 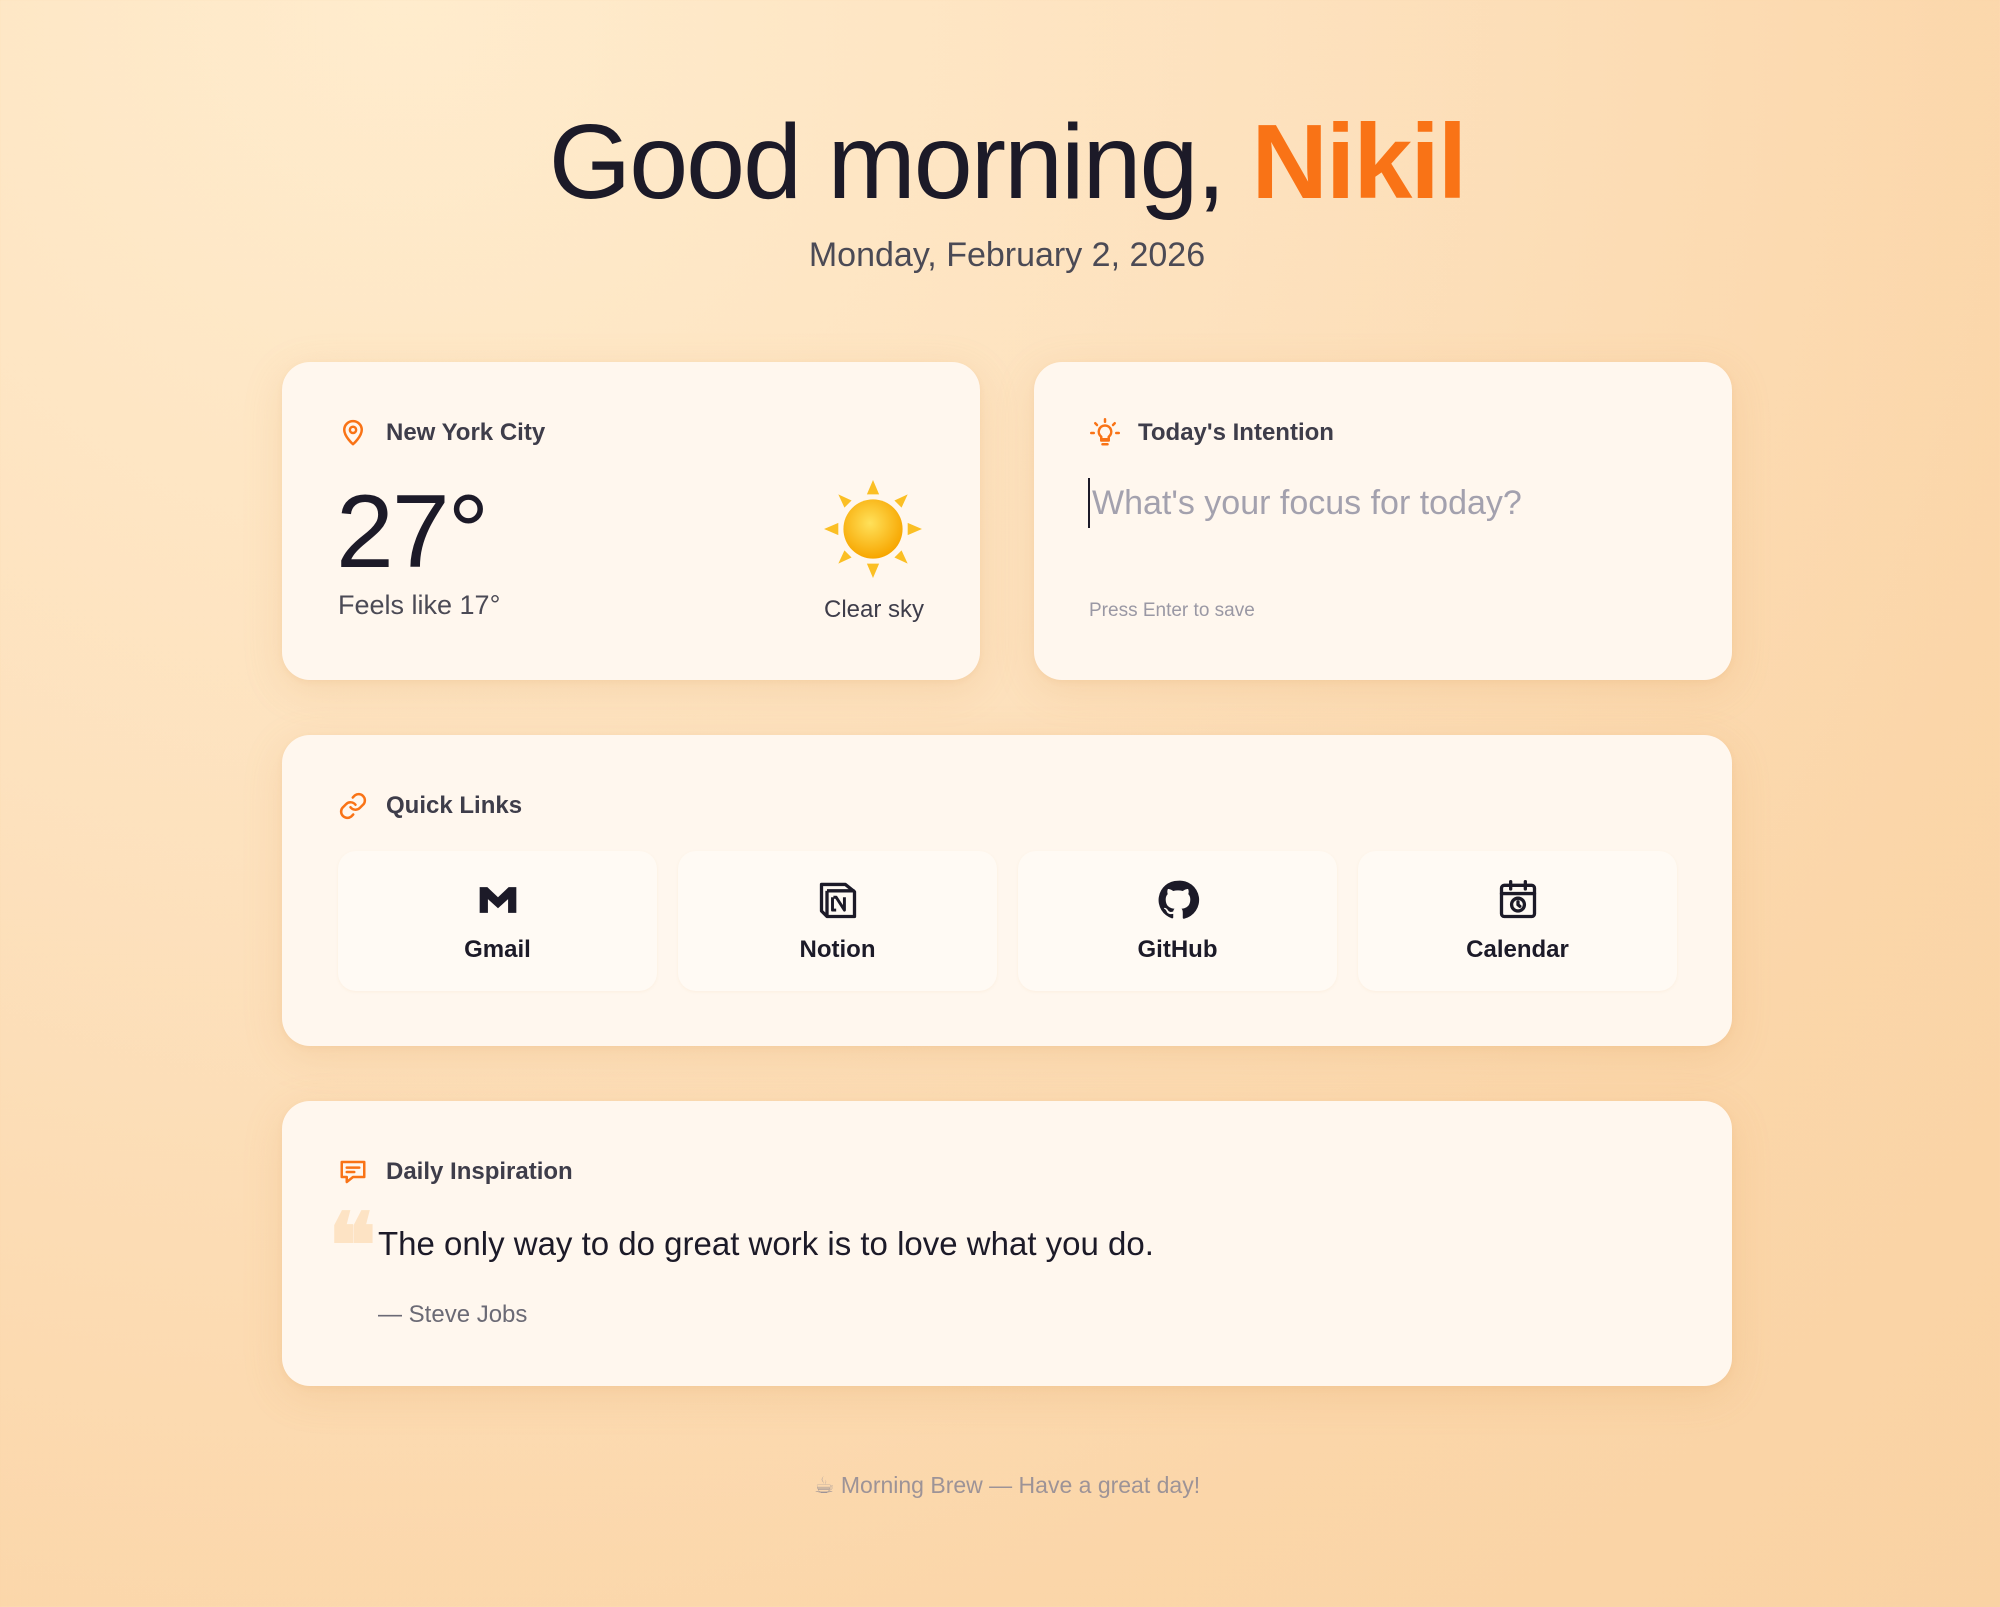 I want to click on feels-like: Feels like 17°, so click(x=419, y=605).